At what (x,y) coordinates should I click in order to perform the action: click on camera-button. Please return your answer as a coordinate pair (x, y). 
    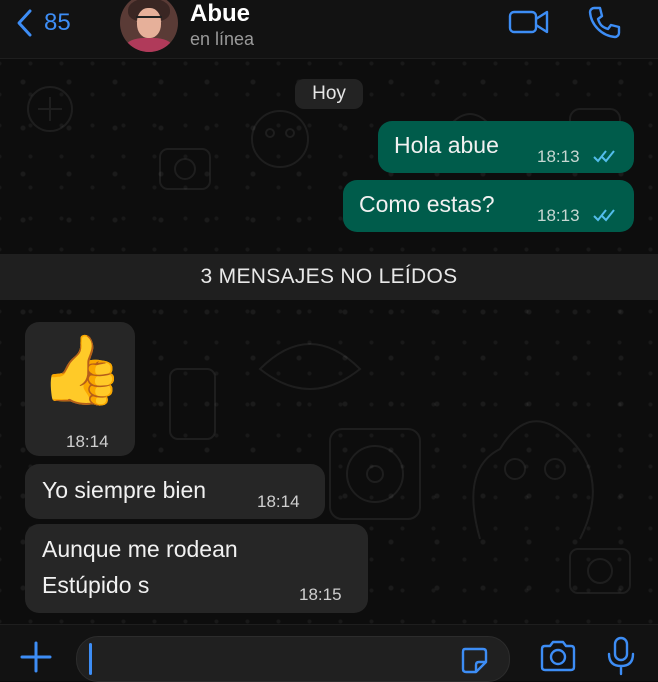
    Looking at the image, I should click on (558, 658).